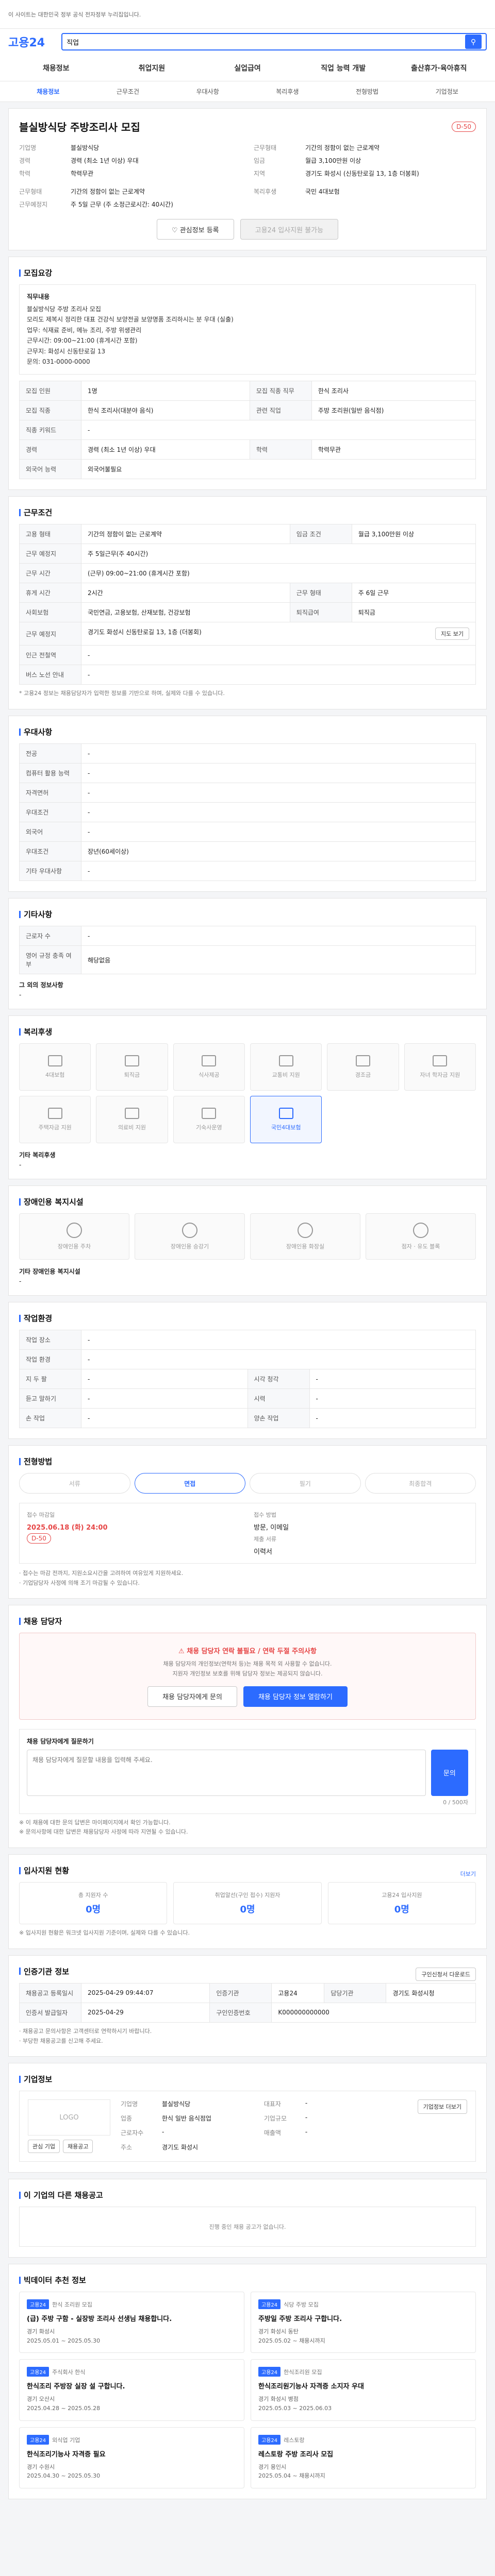 The width and height of the screenshot is (495, 2576). I want to click on table-header-cell: 작업 환경, so click(50, 1359).